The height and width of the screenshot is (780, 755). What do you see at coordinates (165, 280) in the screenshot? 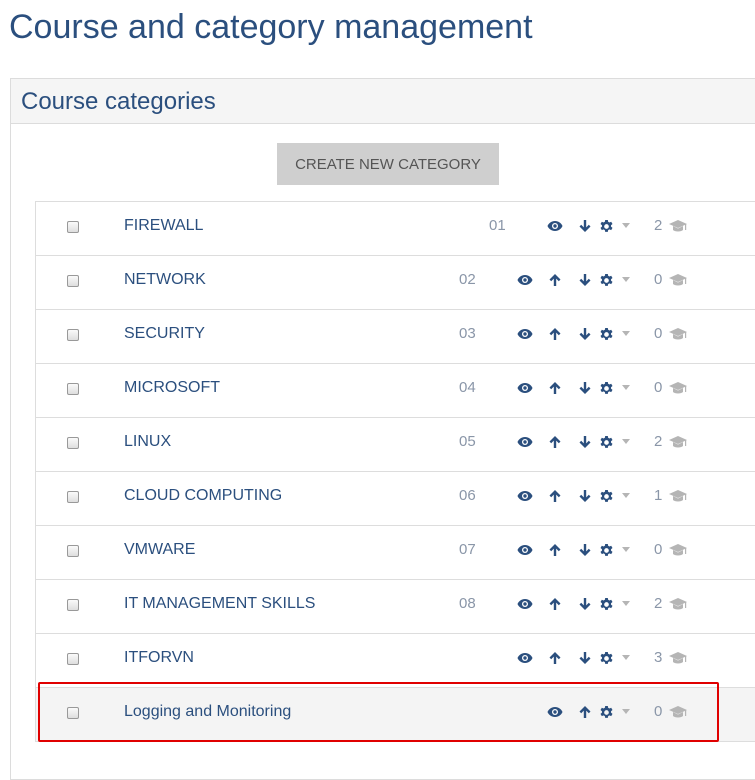
I see `category-name-link: NETWORK` at bounding box center [165, 280].